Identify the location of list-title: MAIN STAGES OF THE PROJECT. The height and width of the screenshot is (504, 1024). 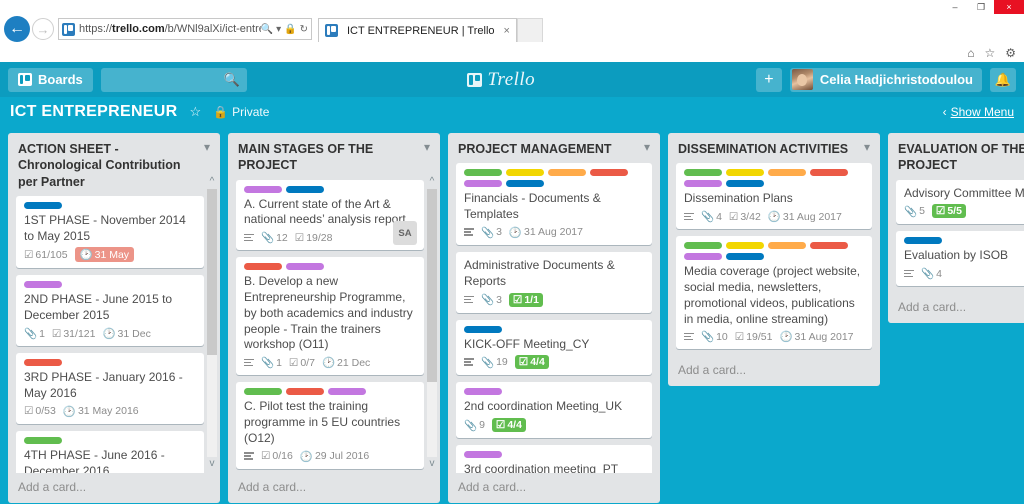
(328, 157).